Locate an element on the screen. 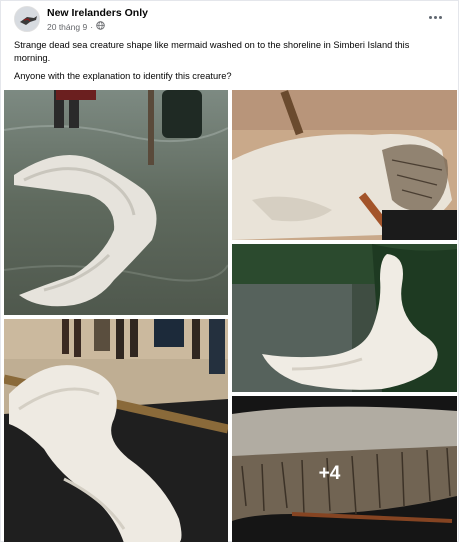 The image size is (459, 542). photo-5-more: +4 is located at coordinates (344, 469).